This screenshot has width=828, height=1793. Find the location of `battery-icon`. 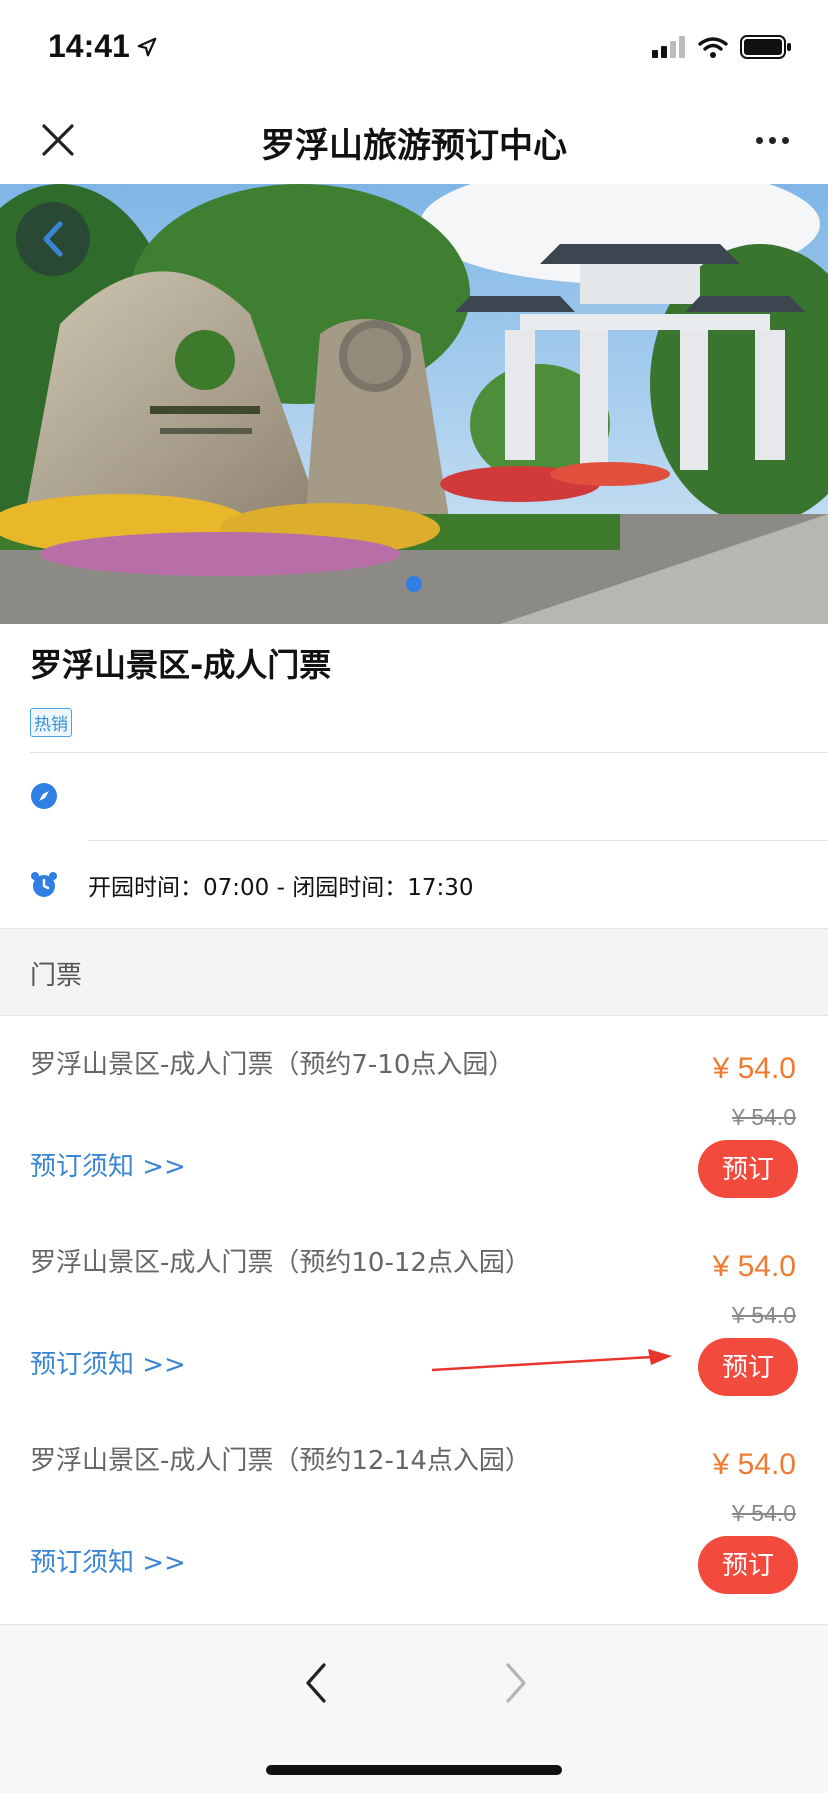

battery-icon is located at coordinates (765, 47).